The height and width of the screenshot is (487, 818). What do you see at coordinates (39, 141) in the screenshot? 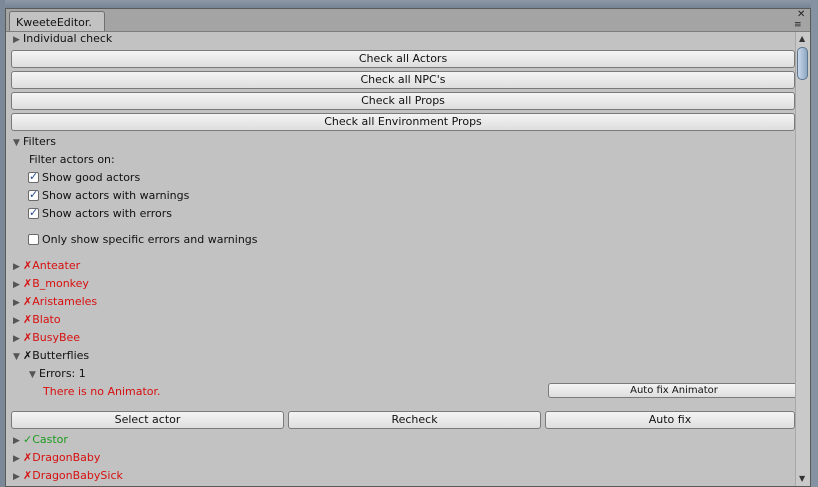
I see `foldout-label: Filters` at bounding box center [39, 141].